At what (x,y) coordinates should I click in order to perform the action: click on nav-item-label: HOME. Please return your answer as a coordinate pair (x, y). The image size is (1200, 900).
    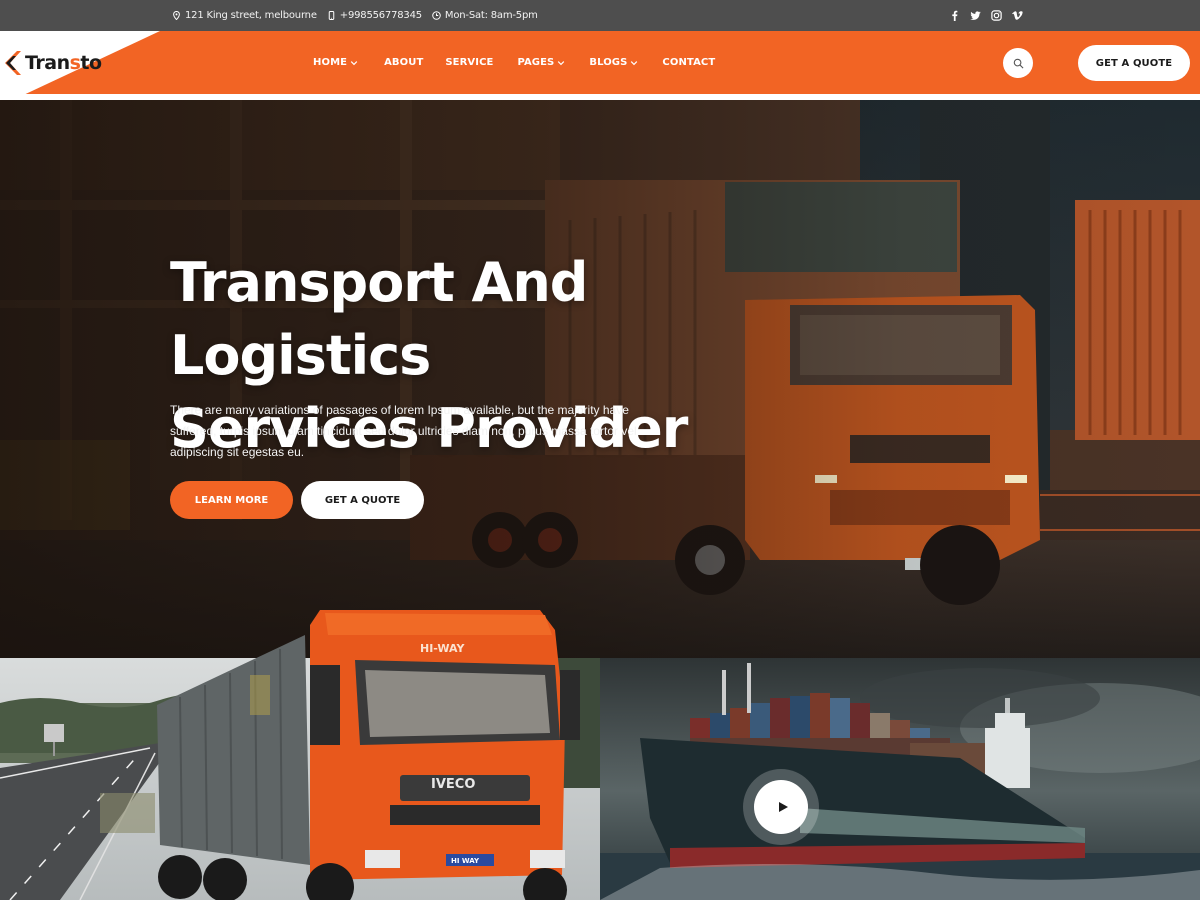
    Looking at the image, I should click on (330, 62).